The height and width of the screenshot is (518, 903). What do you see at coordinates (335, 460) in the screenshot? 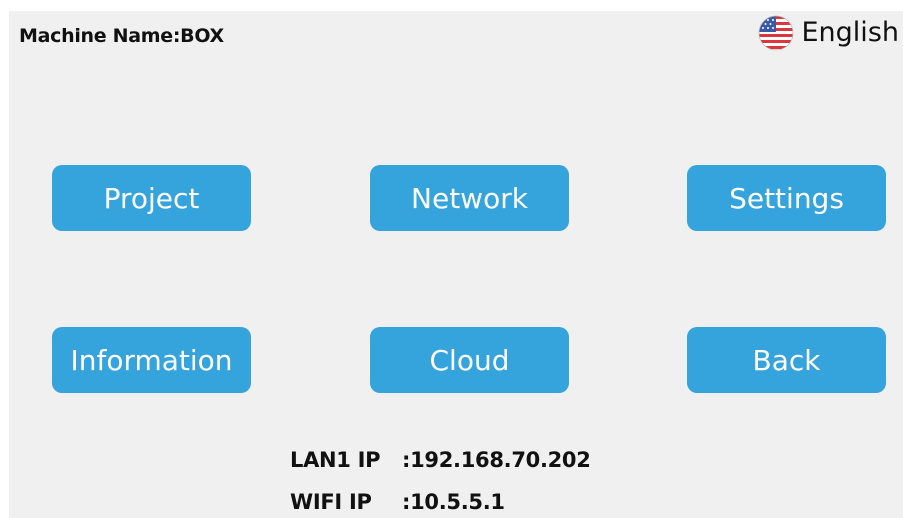
I see `lan1-ip-label: LAN1 IP` at bounding box center [335, 460].